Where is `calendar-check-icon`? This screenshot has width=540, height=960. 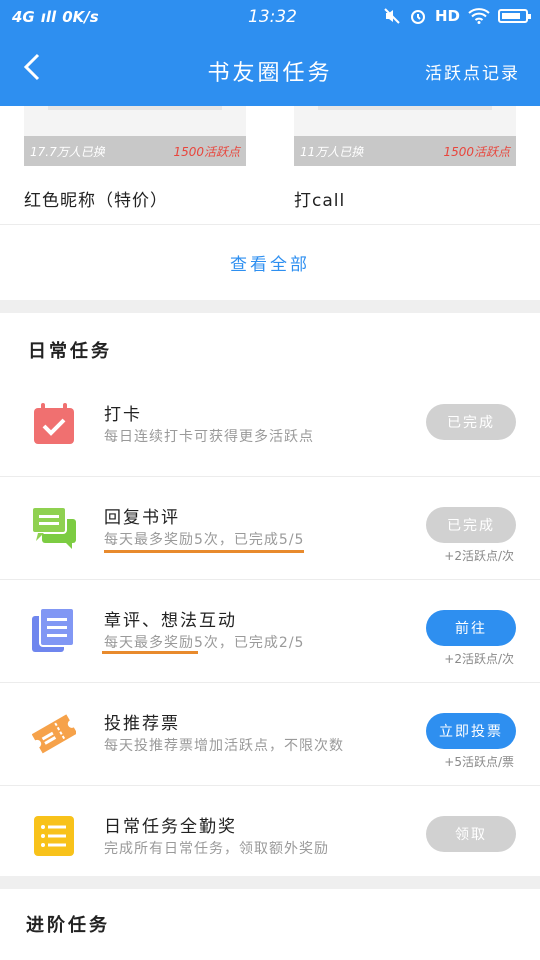
calendar-check-icon is located at coordinates (54, 423).